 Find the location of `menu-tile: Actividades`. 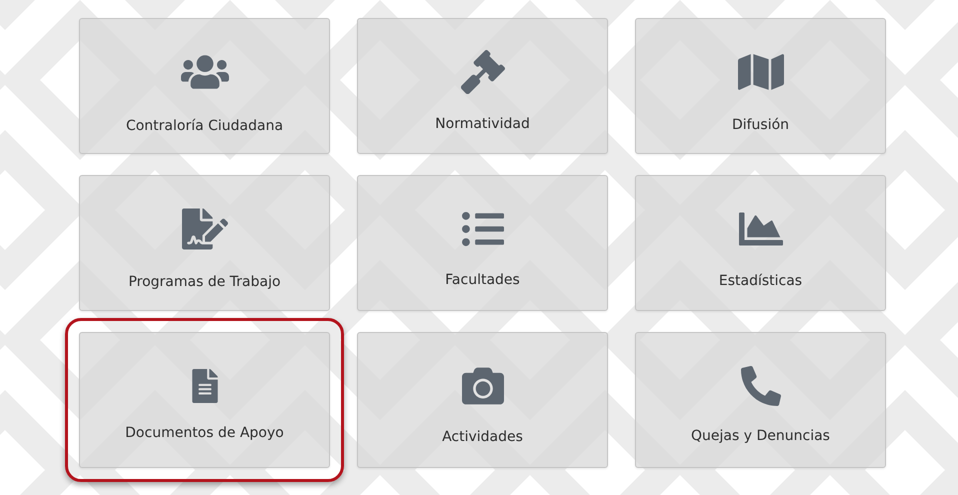

menu-tile: Actividades is located at coordinates (482, 400).